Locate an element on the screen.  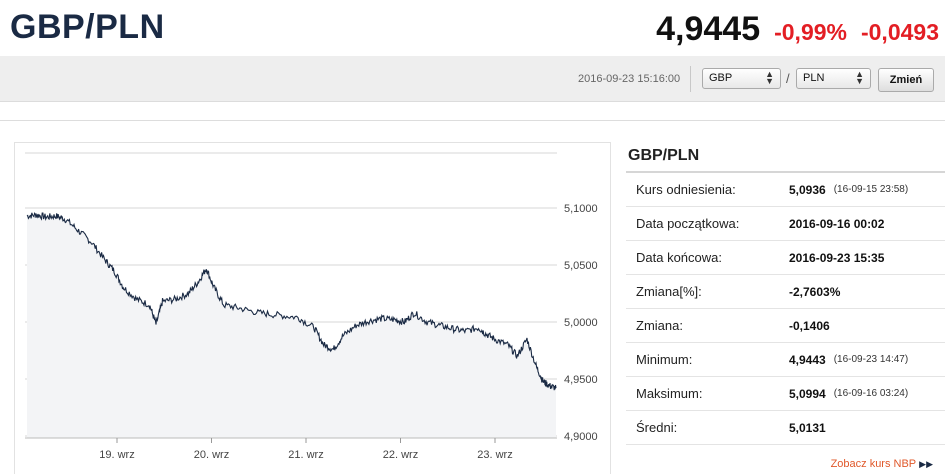
y-tick-label: 5,1000 is located at coordinates (581, 209).